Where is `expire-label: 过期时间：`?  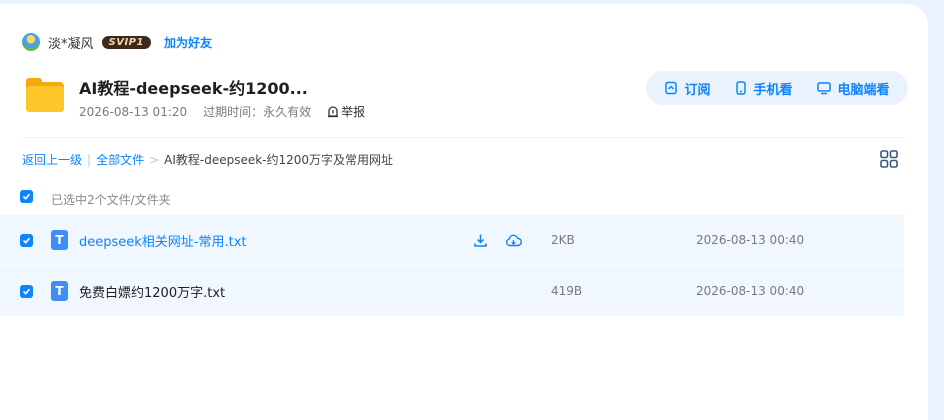 expire-label: 过期时间： is located at coordinates (233, 112).